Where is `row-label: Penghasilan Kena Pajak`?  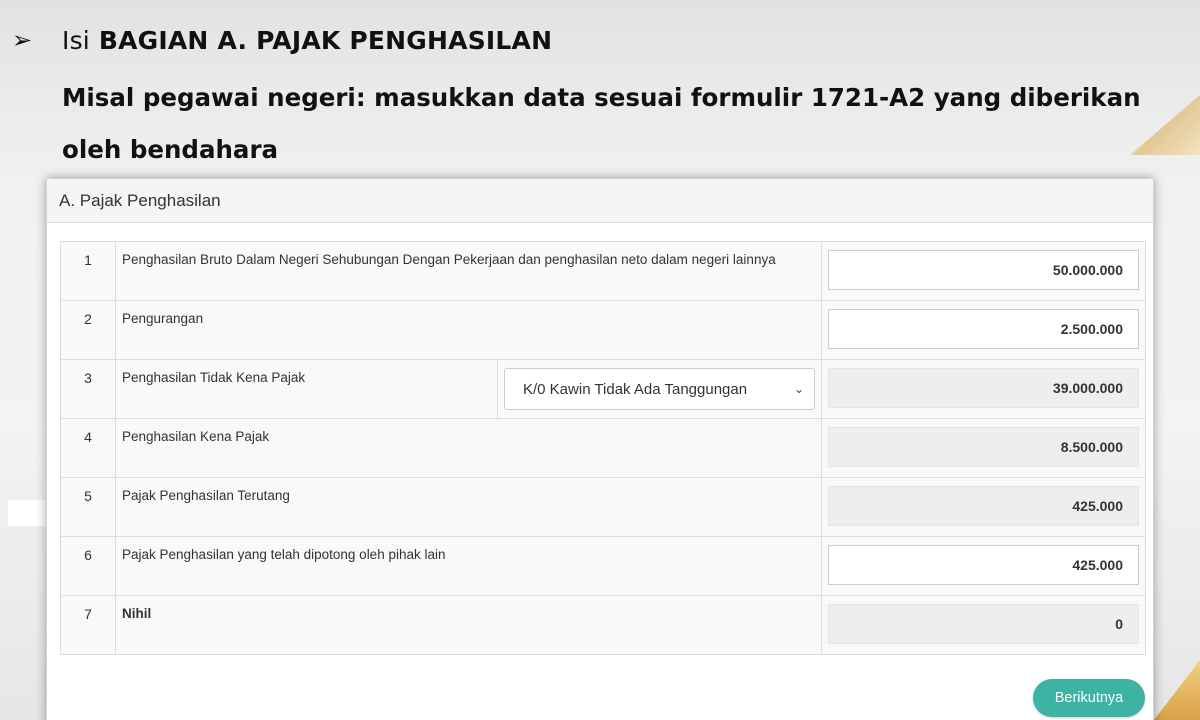
row-label: Penghasilan Kena Pajak is located at coordinates (468, 448).